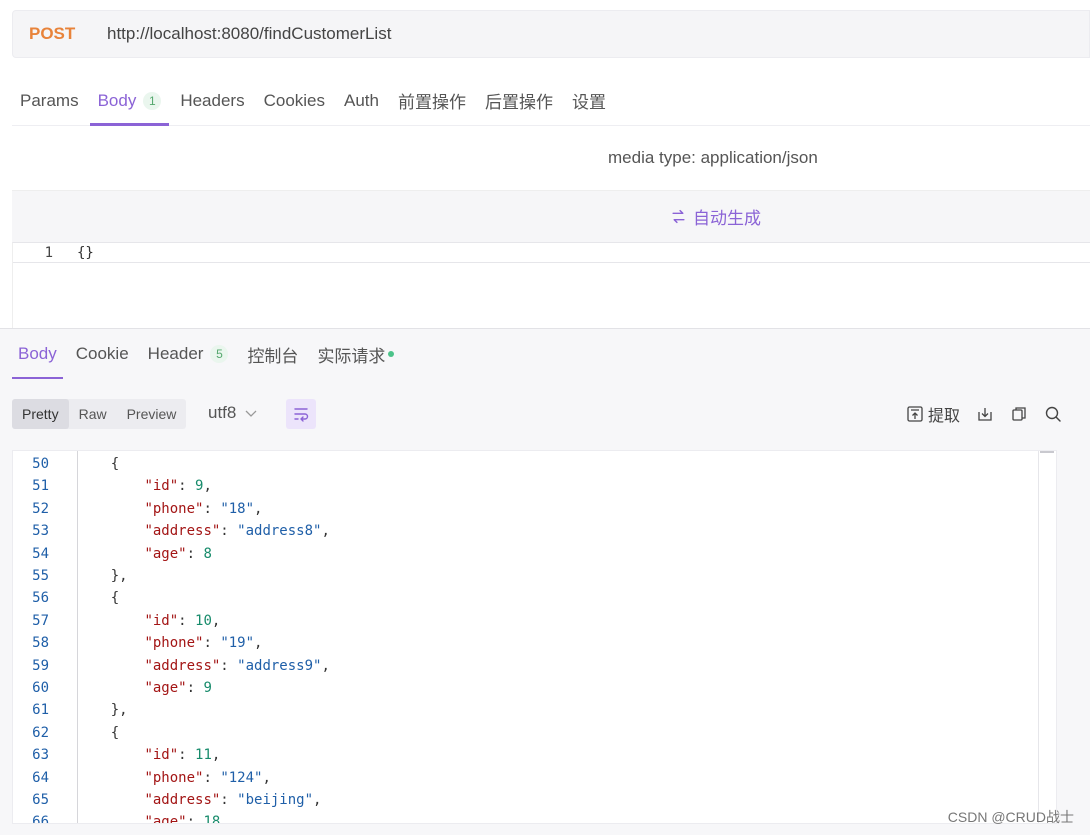 The width and height of the screenshot is (1090, 835). I want to click on vertical-scrollbar, so click(1047, 637).